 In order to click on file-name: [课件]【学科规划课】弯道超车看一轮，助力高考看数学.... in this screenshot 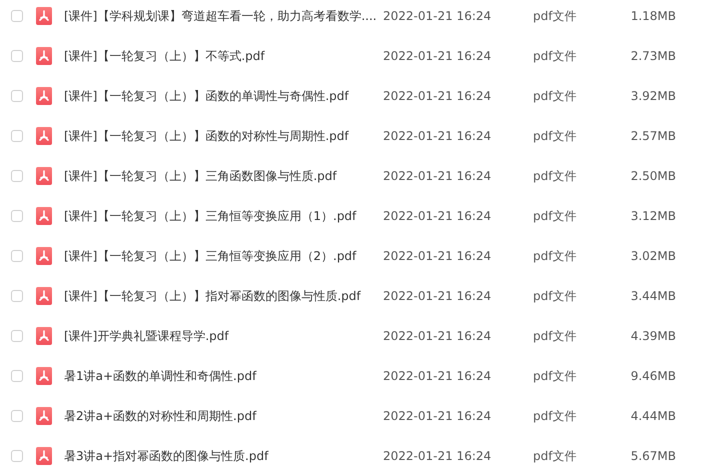, I will do `click(223, 16)`.